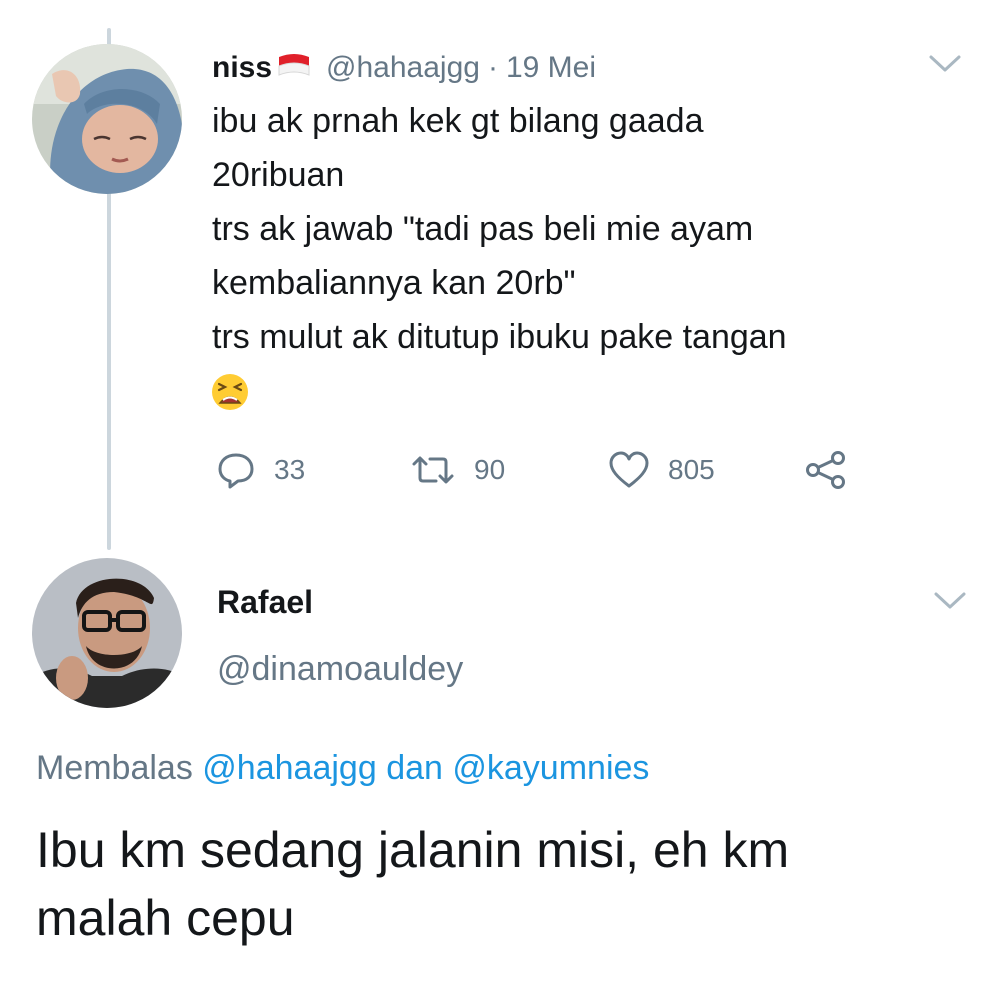 The image size is (1000, 1000). I want to click on tweet-text-line: trs ak jawab "tadi pas beli mie ayam, so click(483, 229).